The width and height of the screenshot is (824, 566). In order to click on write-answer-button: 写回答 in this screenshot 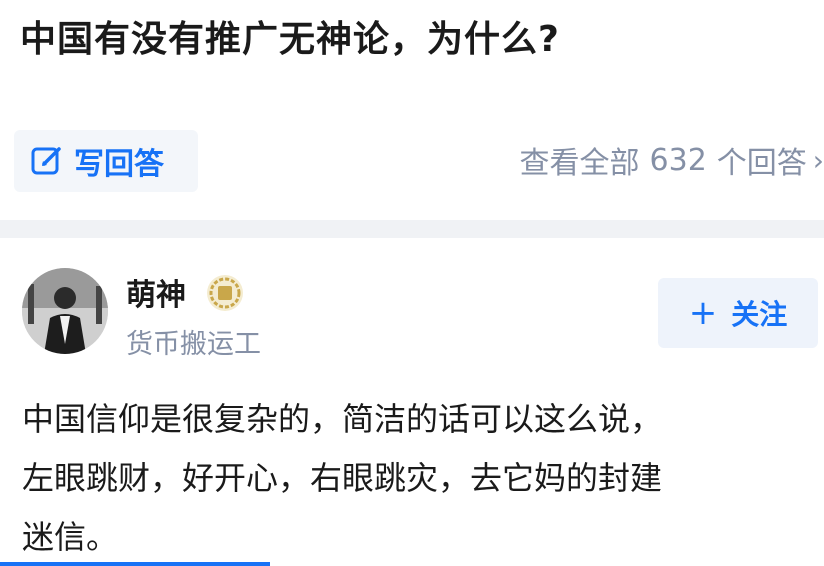, I will do `click(106, 161)`.